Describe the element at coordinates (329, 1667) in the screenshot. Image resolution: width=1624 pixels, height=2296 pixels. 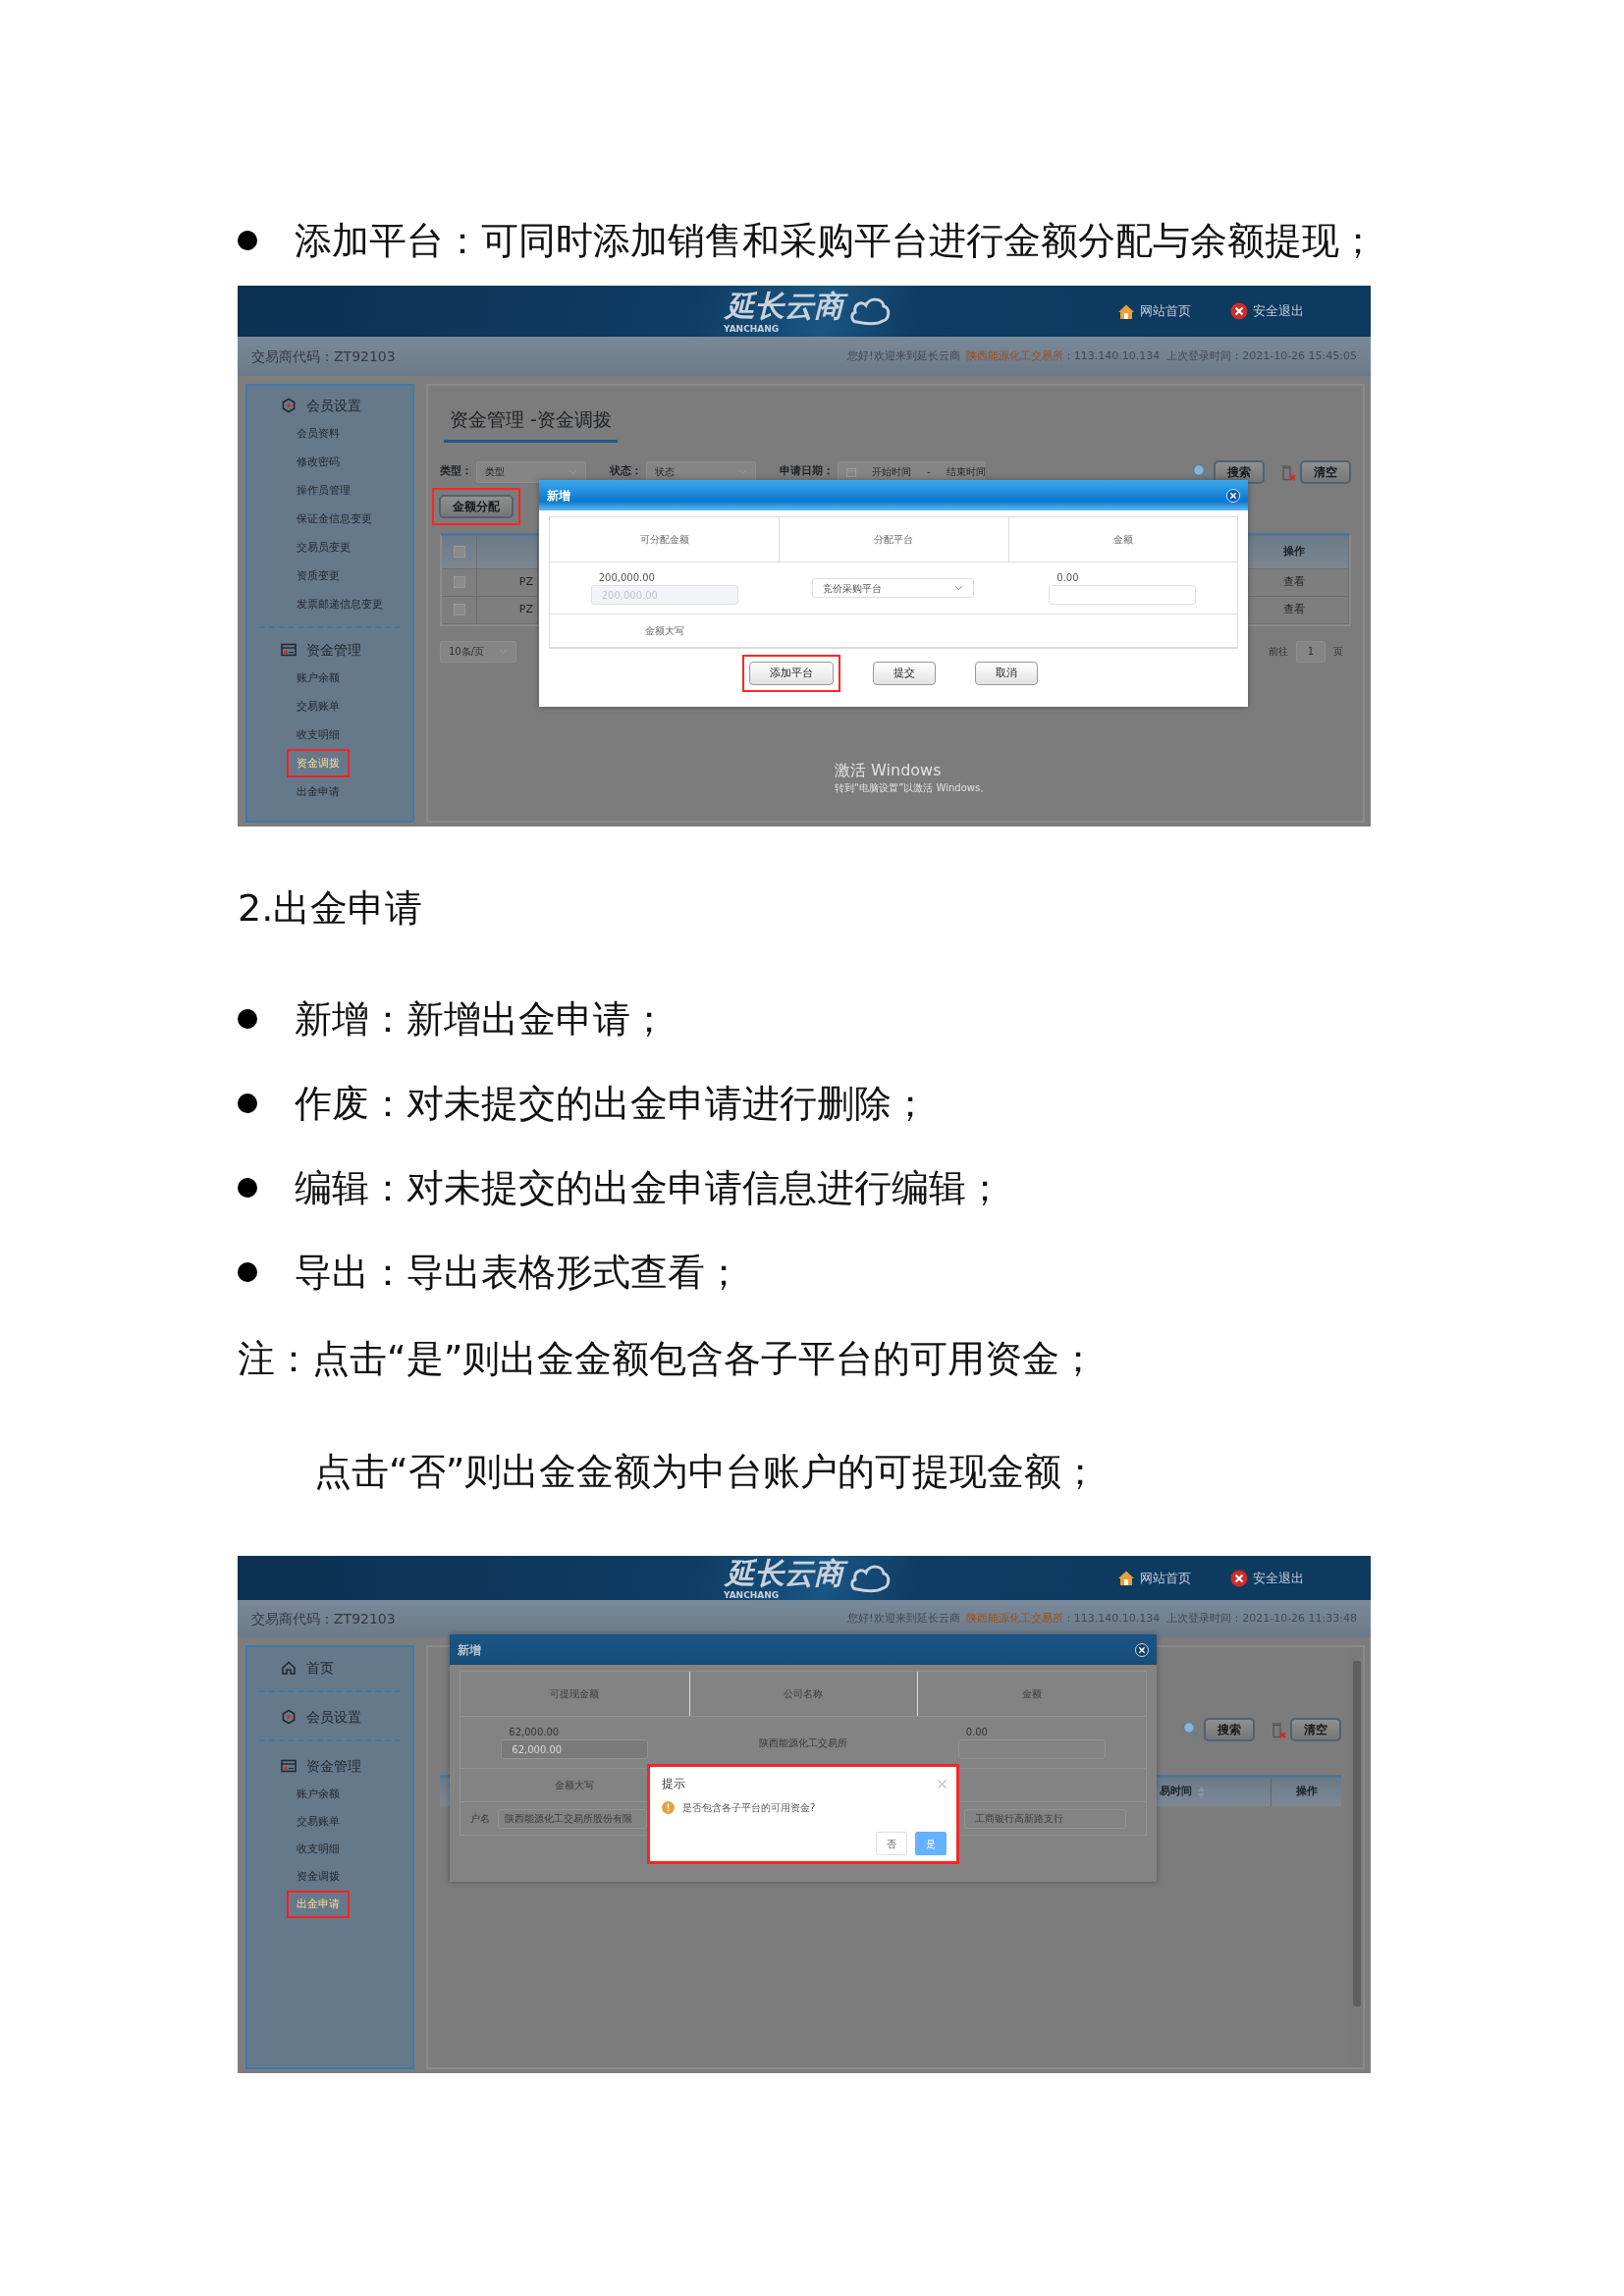
I see `sidebar-section: 首页` at that location.